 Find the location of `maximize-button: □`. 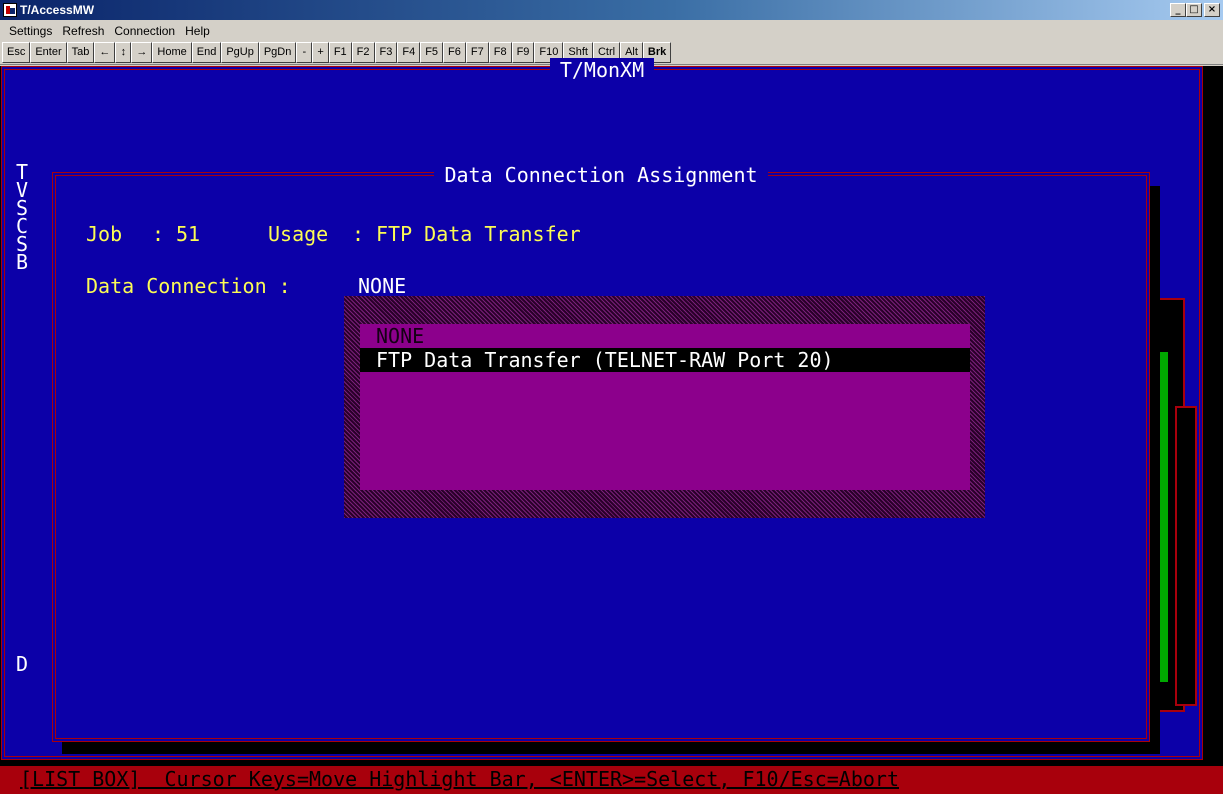

maximize-button: □ is located at coordinates (1194, 10).